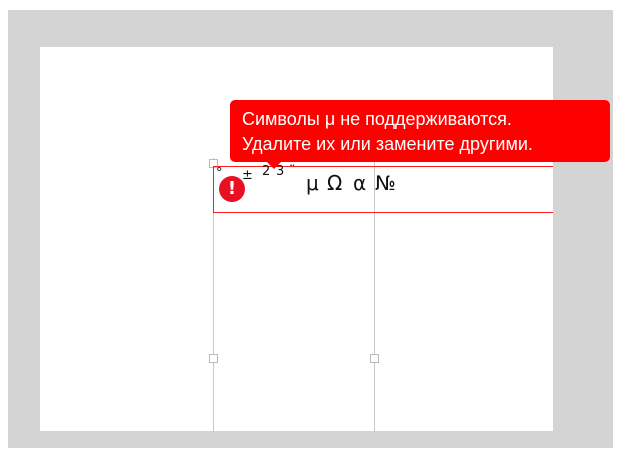  I want to click on numero-symbol: №, so click(385, 183).